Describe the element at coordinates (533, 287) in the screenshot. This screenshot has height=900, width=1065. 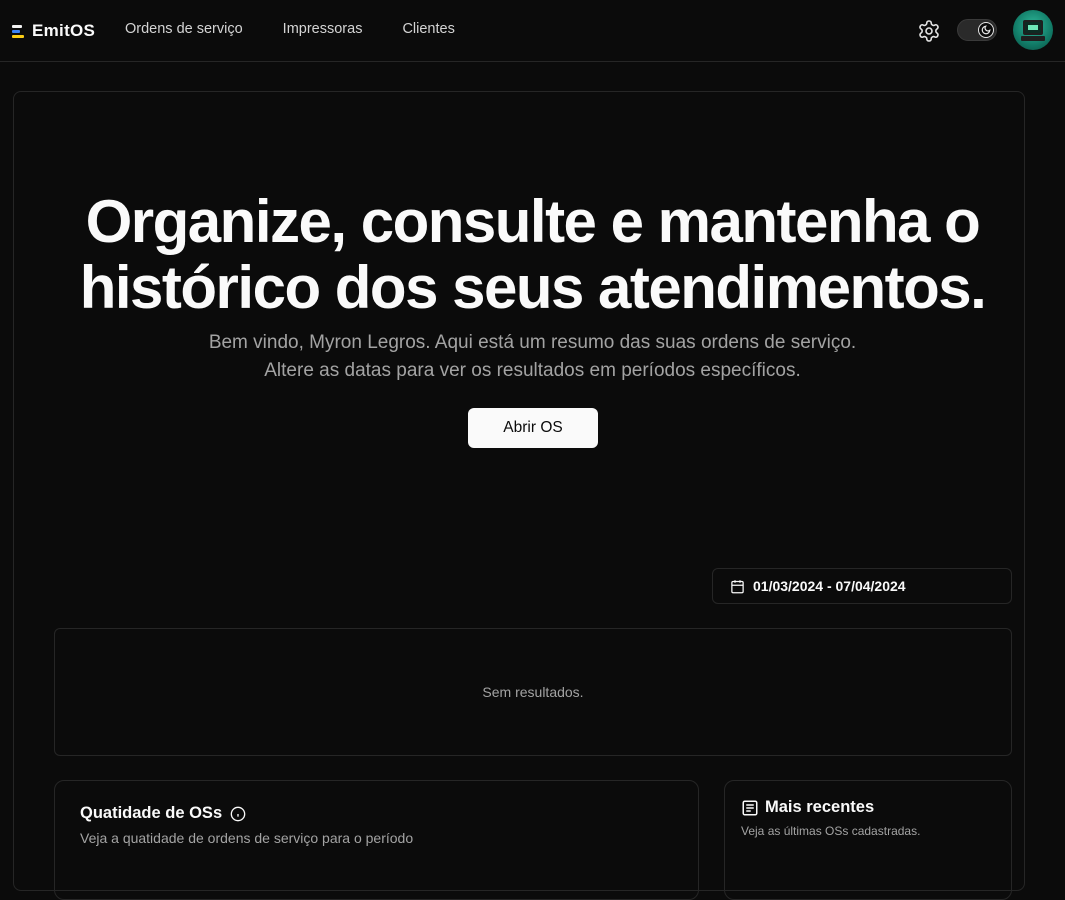
I see `headline-line-2: histórico dos seus atendimentos.` at that location.